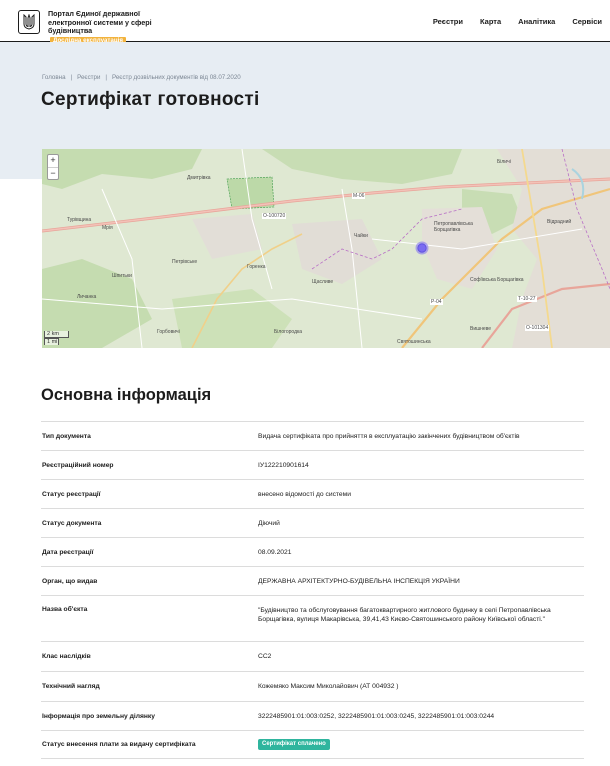  I want to click on scale-km: 2 km, so click(56, 334).